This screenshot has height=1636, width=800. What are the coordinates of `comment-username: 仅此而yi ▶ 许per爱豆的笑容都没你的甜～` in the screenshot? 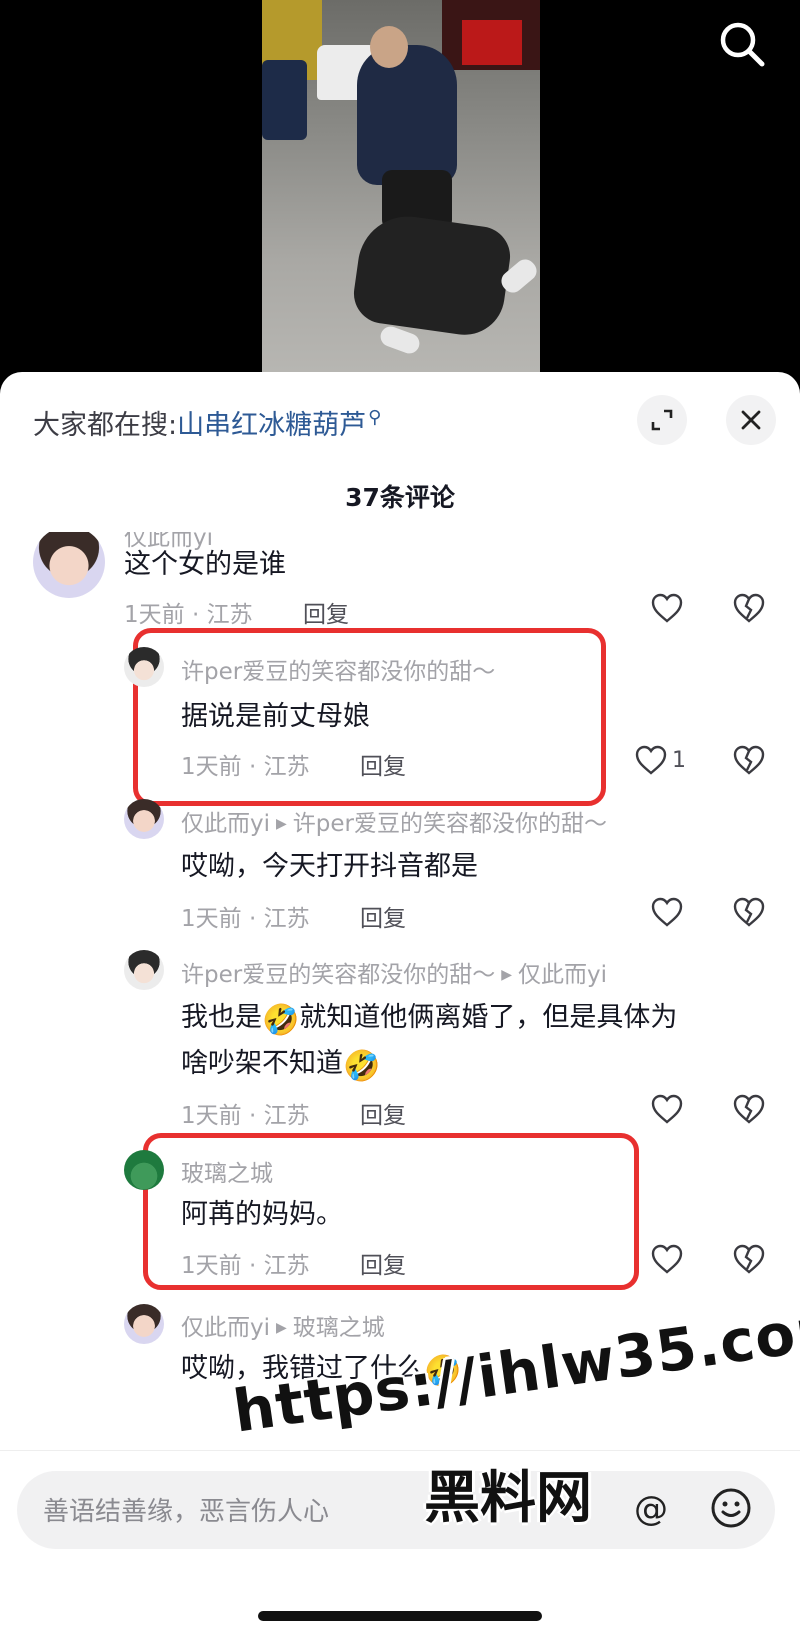 It's located at (394, 821).